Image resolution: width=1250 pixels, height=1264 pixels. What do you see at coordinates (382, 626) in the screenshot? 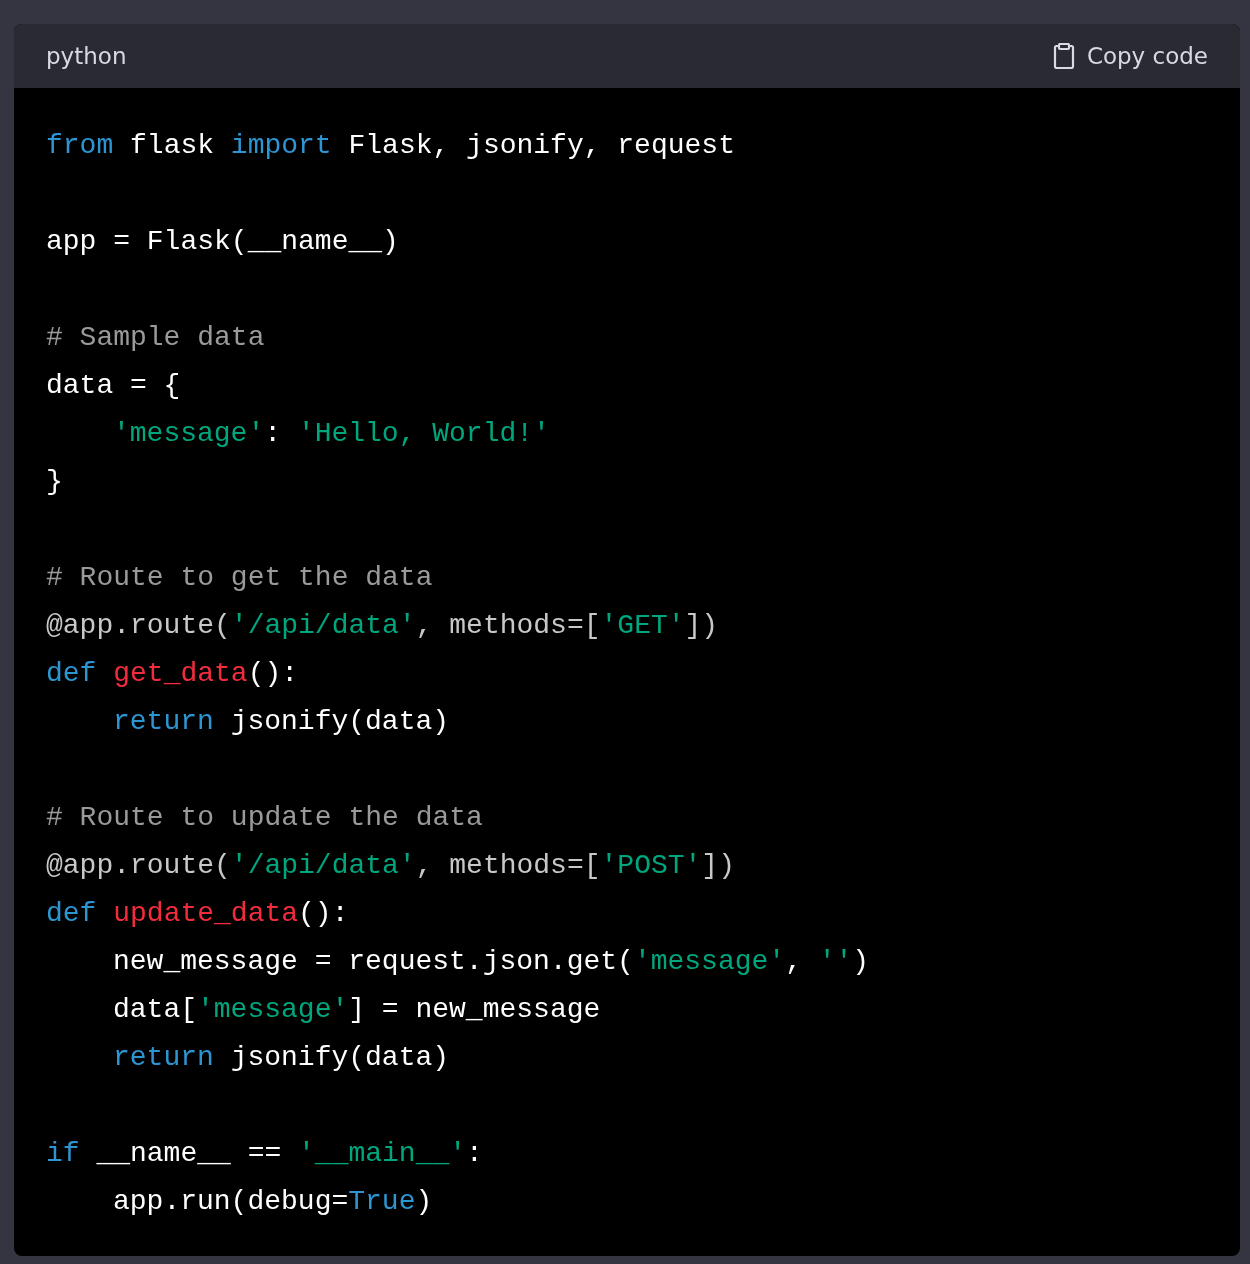
I see `code-line: @app.route('/api/data', methods=['GET'])` at bounding box center [382, 626].